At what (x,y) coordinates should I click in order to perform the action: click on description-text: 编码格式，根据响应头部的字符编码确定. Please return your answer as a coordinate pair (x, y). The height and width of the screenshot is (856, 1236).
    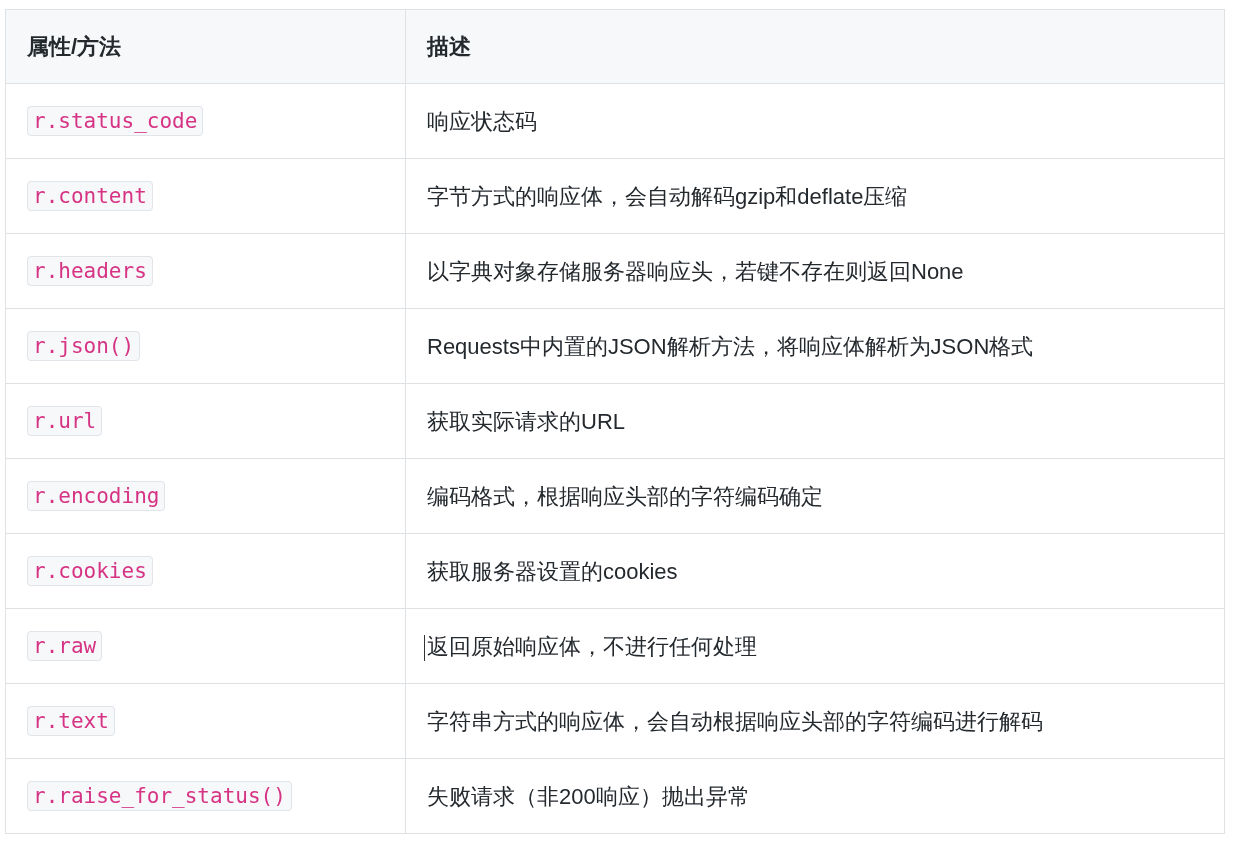
    Looking at the image, I should click on (625, 496).